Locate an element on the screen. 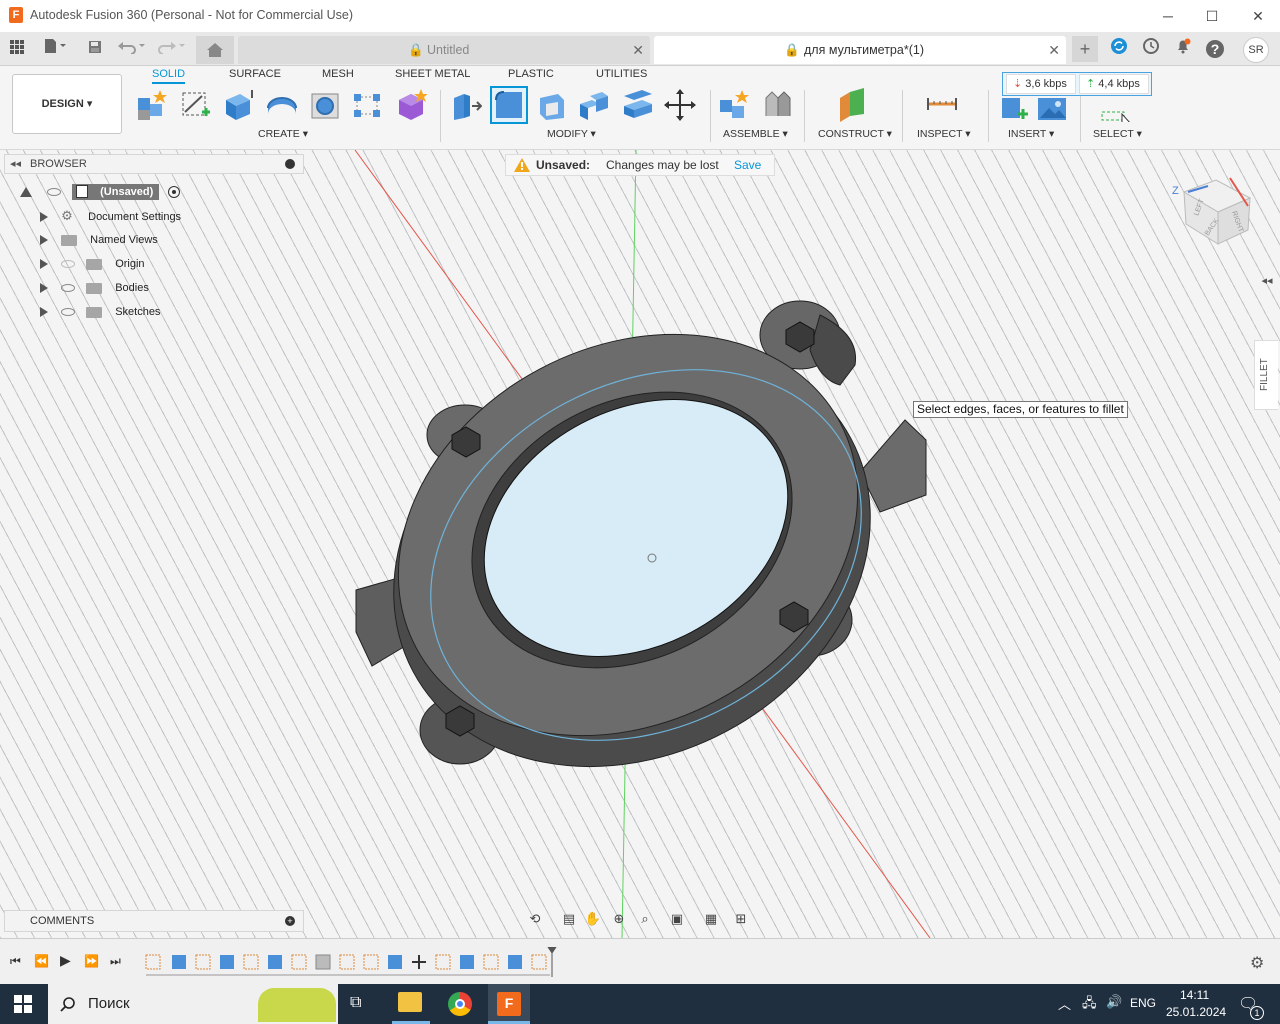 The height and width of the screenshot is (1024, 1280). browser-panel-header: ◂◂ BROWSER is located at coordinates (154, 164).